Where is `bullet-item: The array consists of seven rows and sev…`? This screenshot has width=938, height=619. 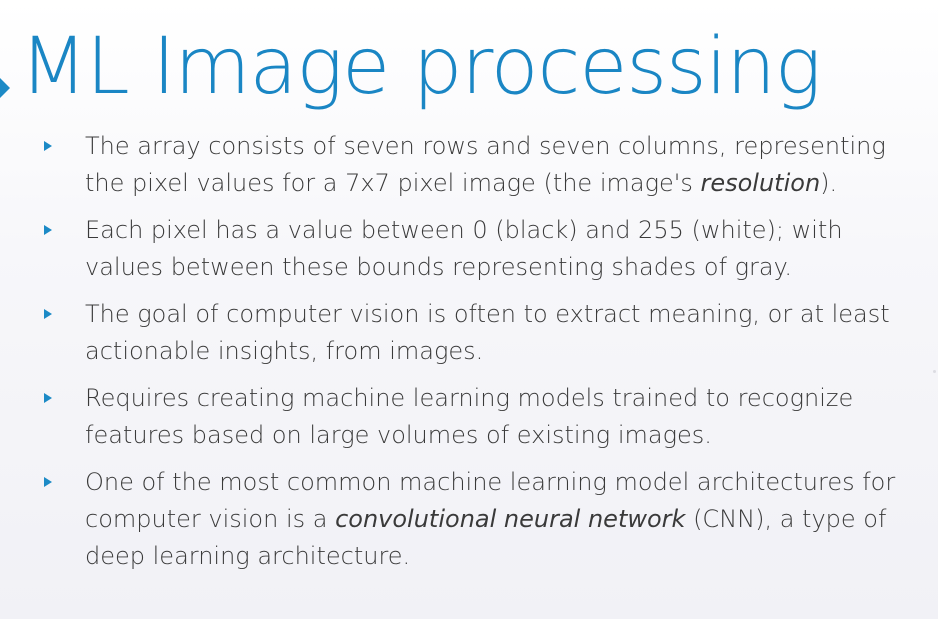
bullet-item: The array consists of seven rows and sev… is located at coordinates (479, 165).